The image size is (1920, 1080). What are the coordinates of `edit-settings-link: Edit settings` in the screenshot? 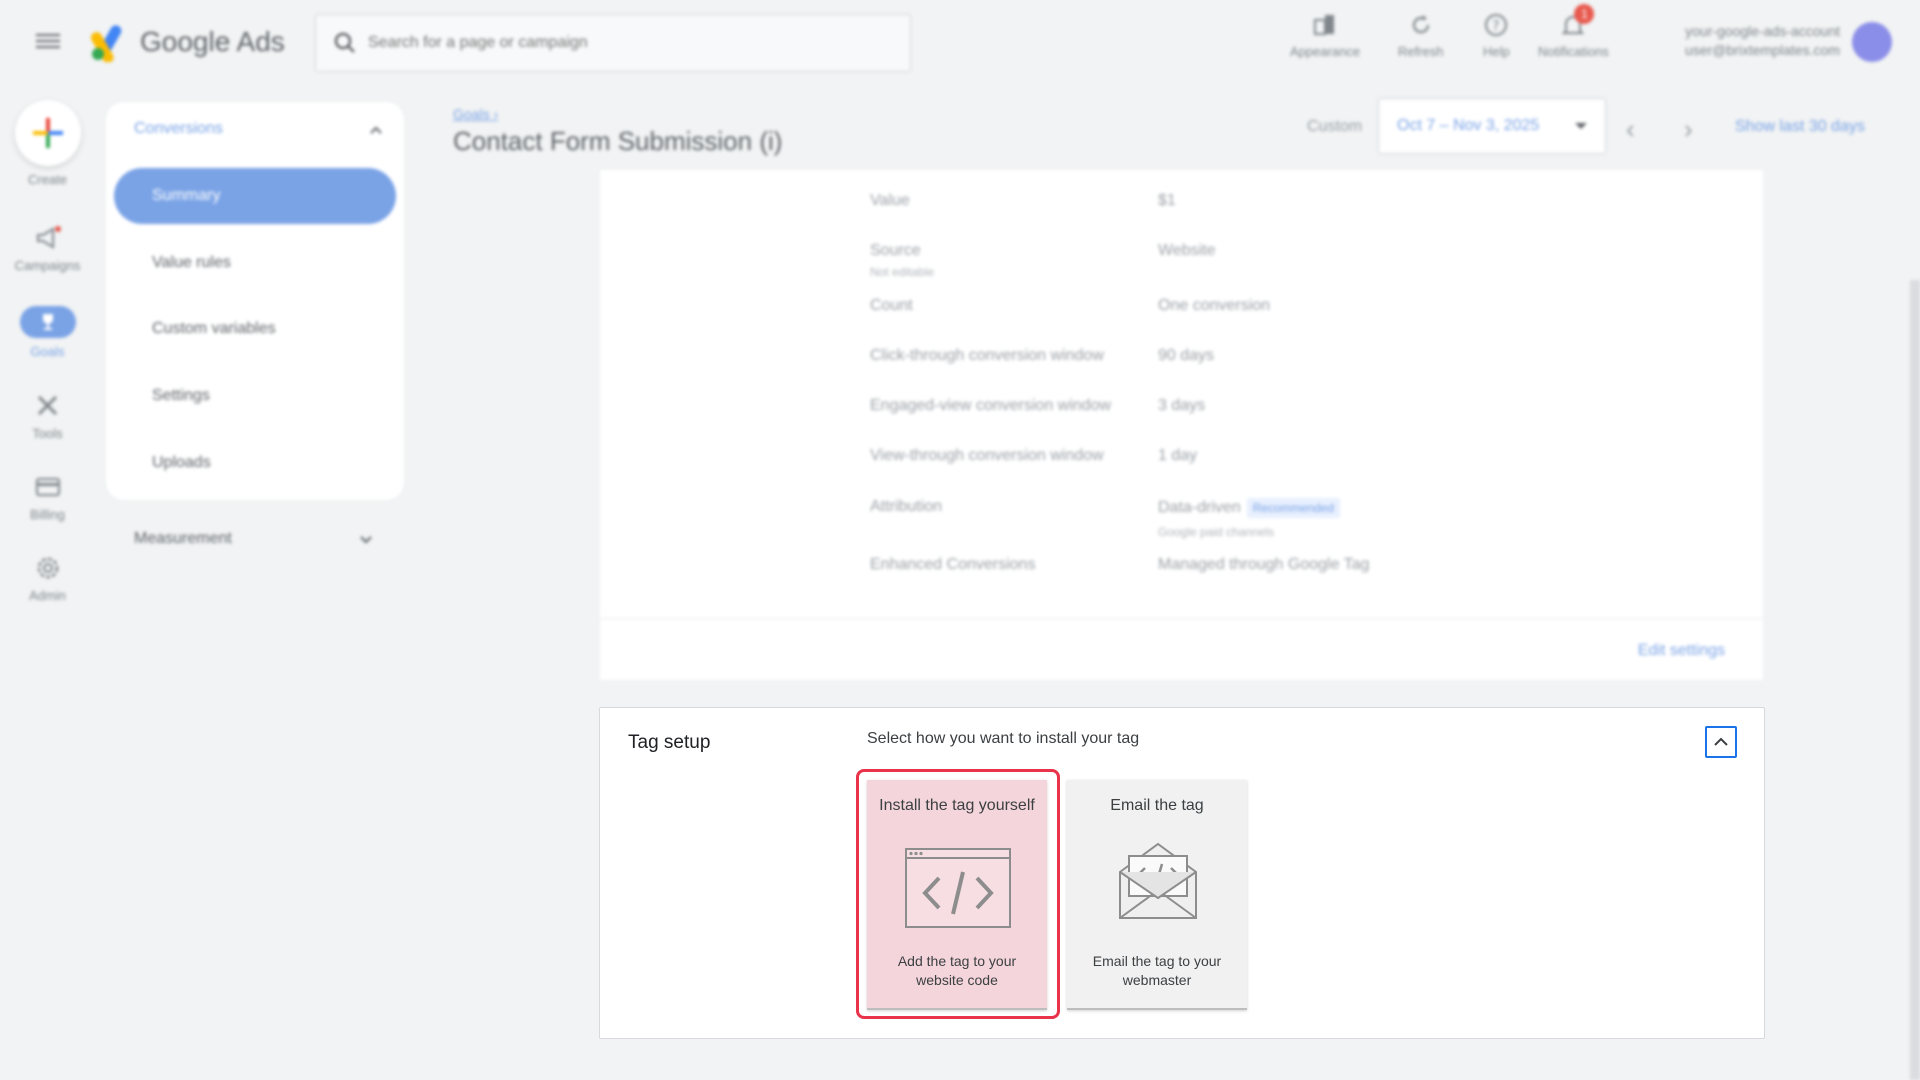 It's located at (1681, 651).